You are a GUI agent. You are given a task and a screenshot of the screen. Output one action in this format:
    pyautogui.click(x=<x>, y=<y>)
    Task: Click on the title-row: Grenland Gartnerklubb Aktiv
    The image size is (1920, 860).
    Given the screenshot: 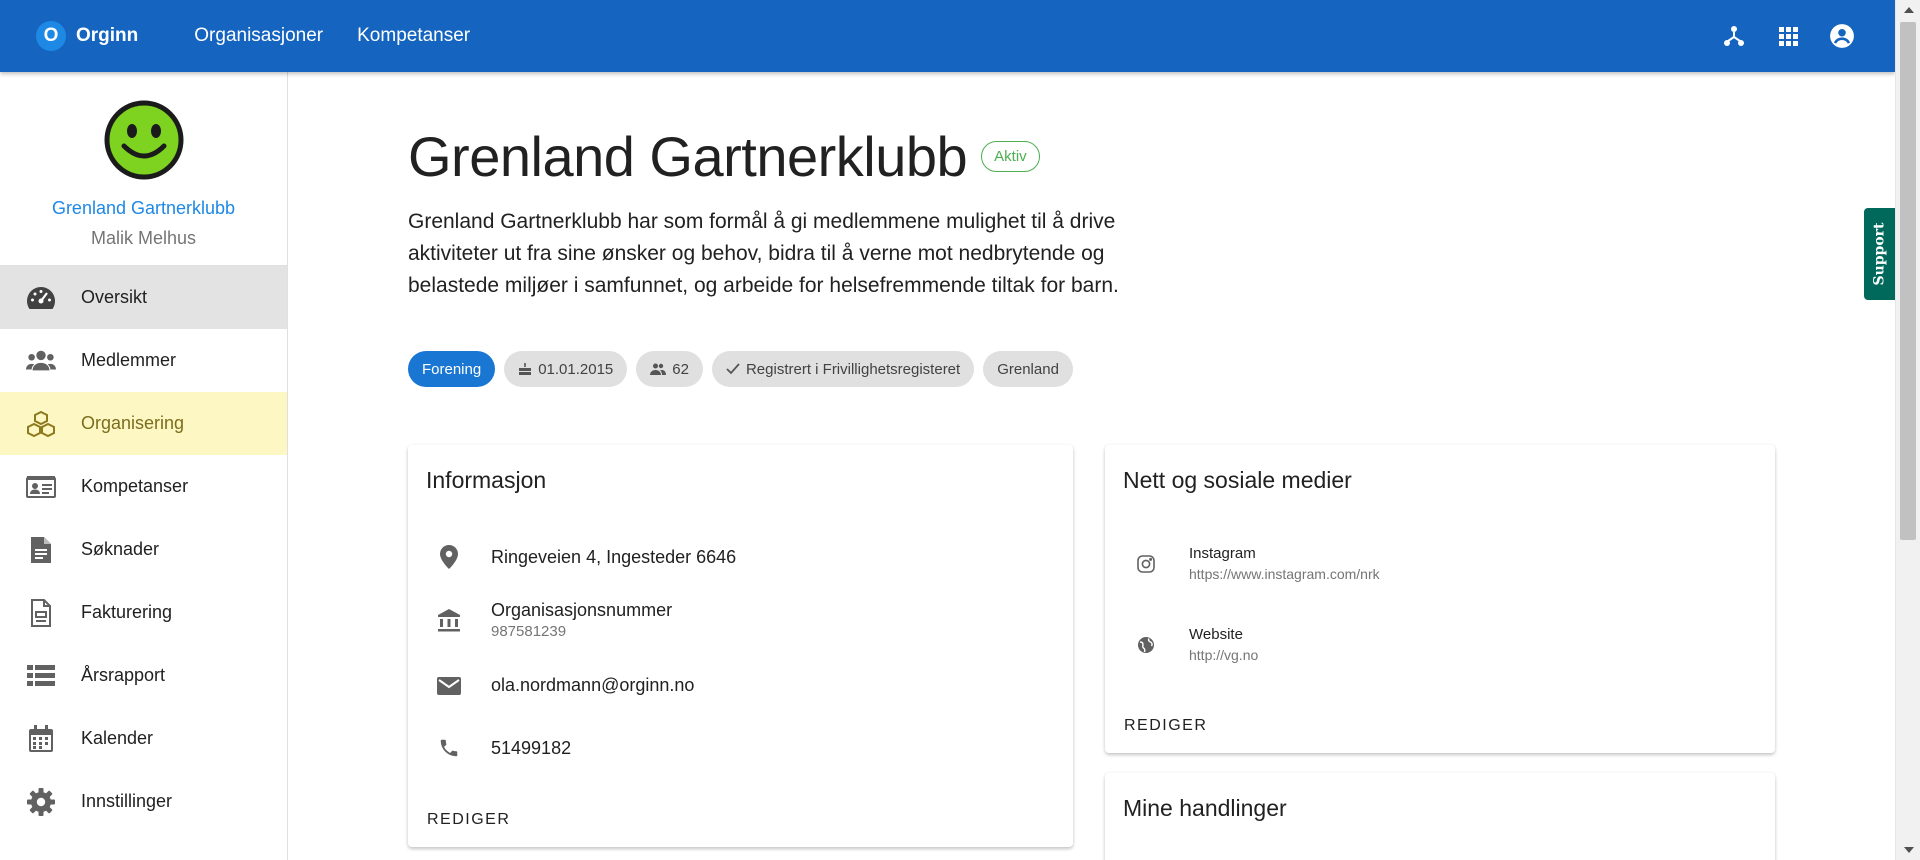 What is the action you would take?
    pyautogui.click(x=724, y=156)
    